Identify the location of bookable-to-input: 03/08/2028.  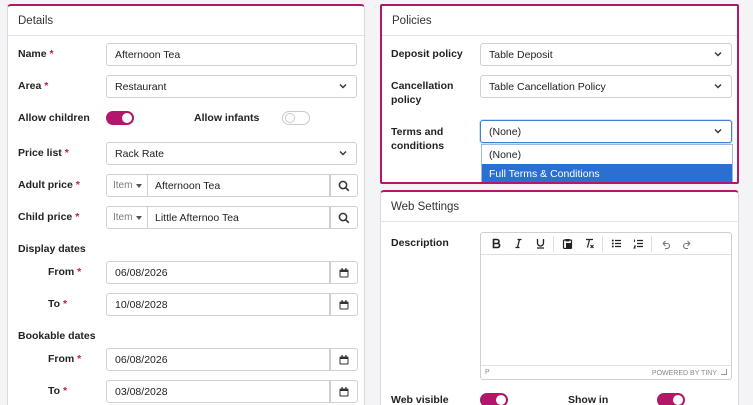
(218, 391).